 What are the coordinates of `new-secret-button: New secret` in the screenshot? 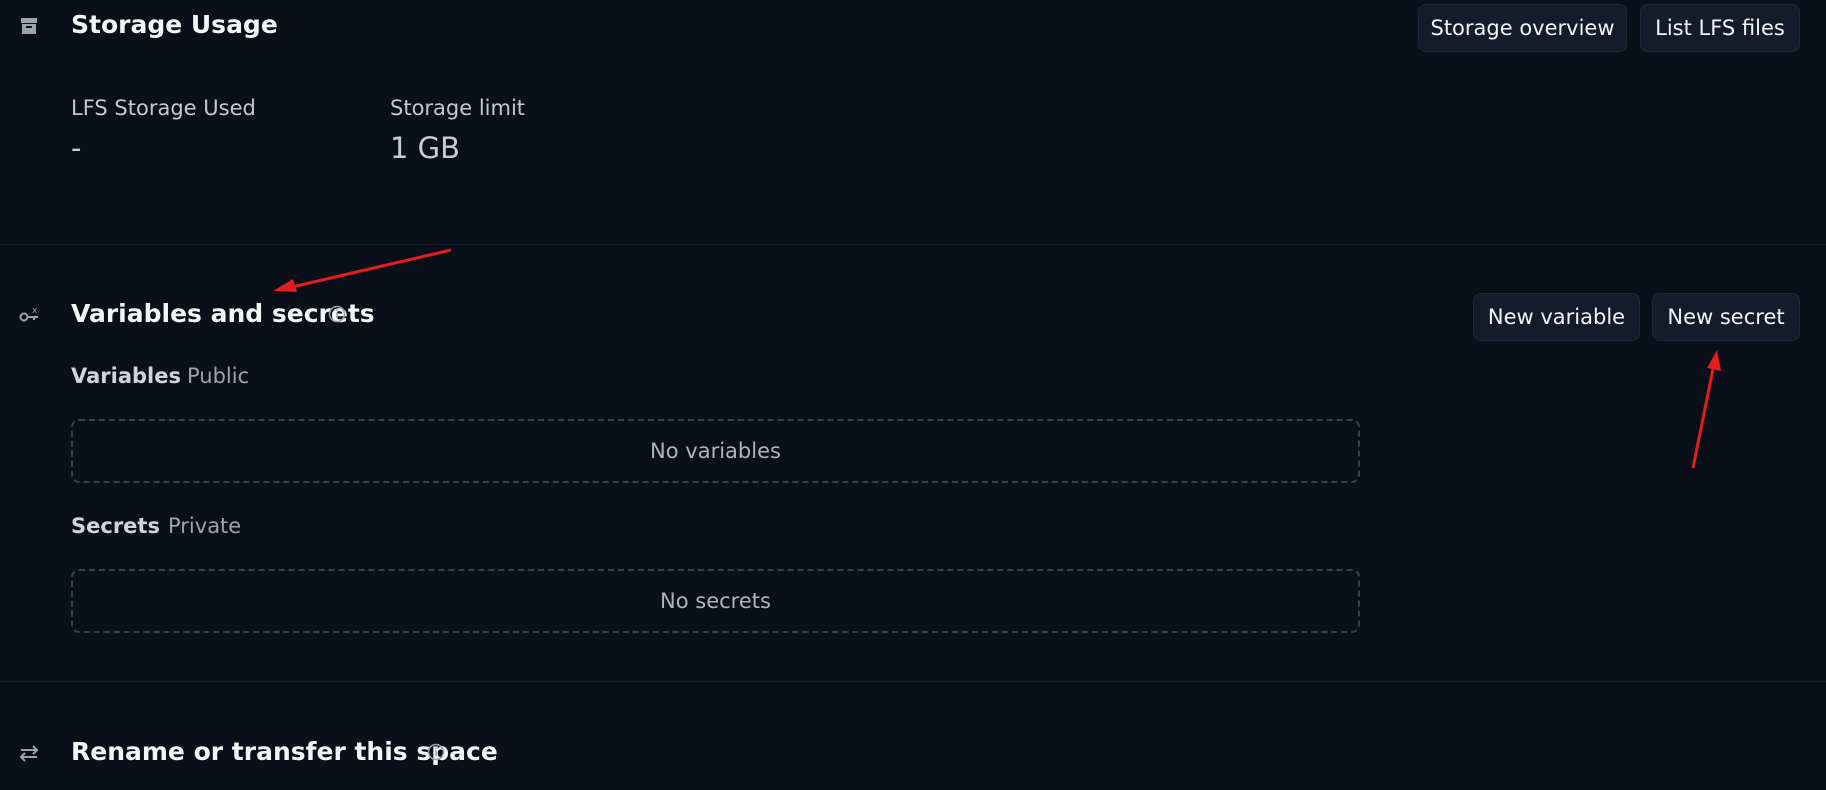 It's located at (1726, 317).